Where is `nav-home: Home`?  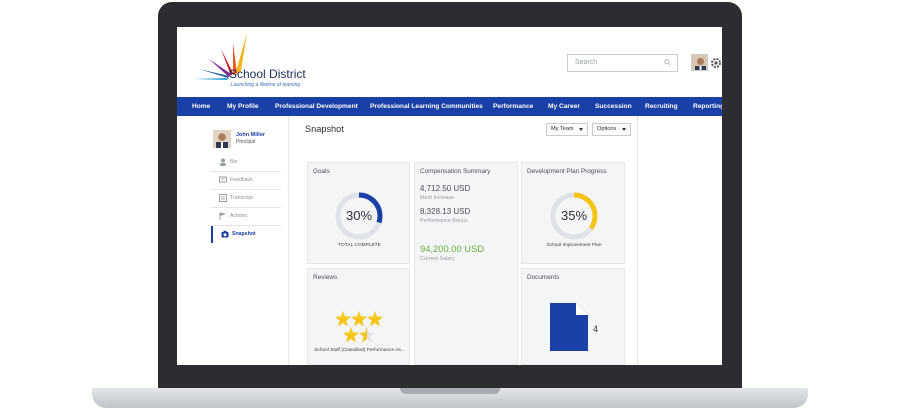 nav-home: Home is located at coordinates (201, 106).